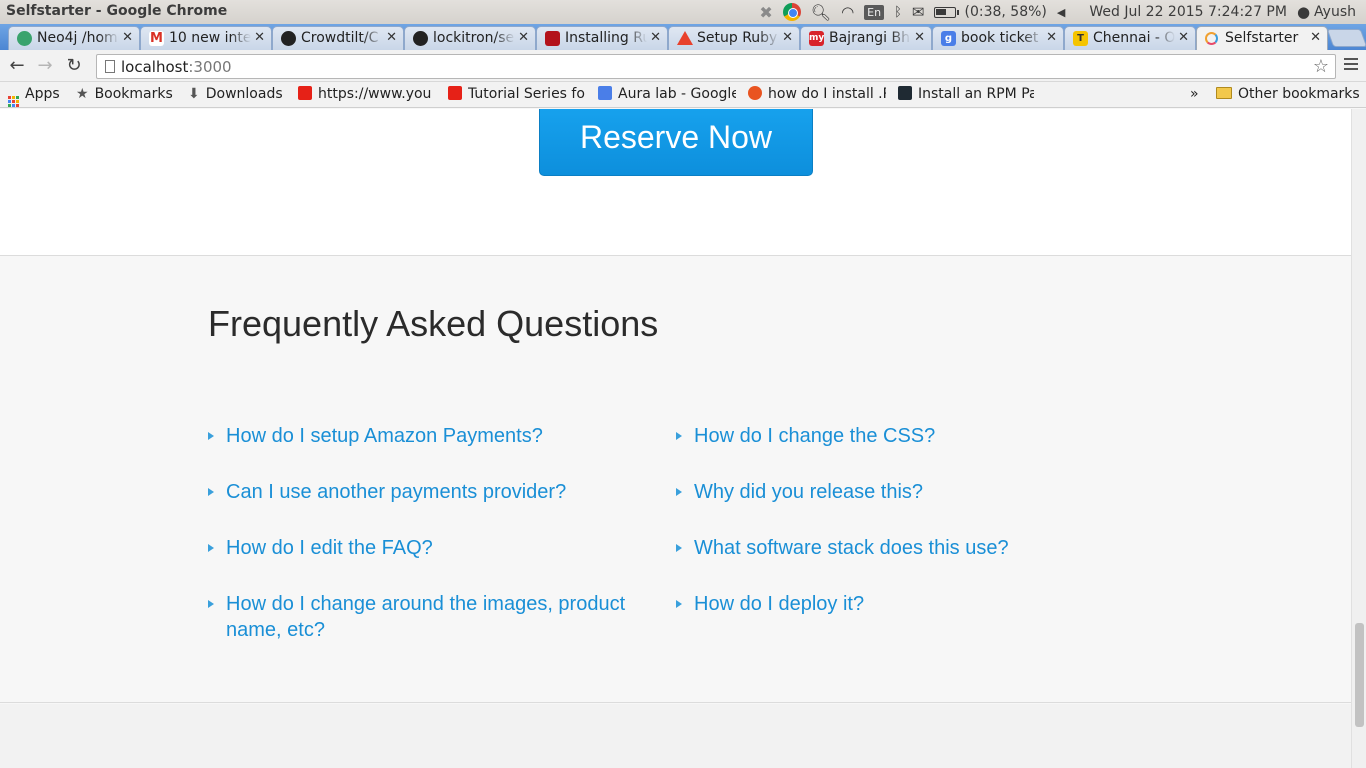 Image resolution: width=1366 pixels, height=768 pixels. I want to click on close-x-icon: ✖, so click(765, 12).